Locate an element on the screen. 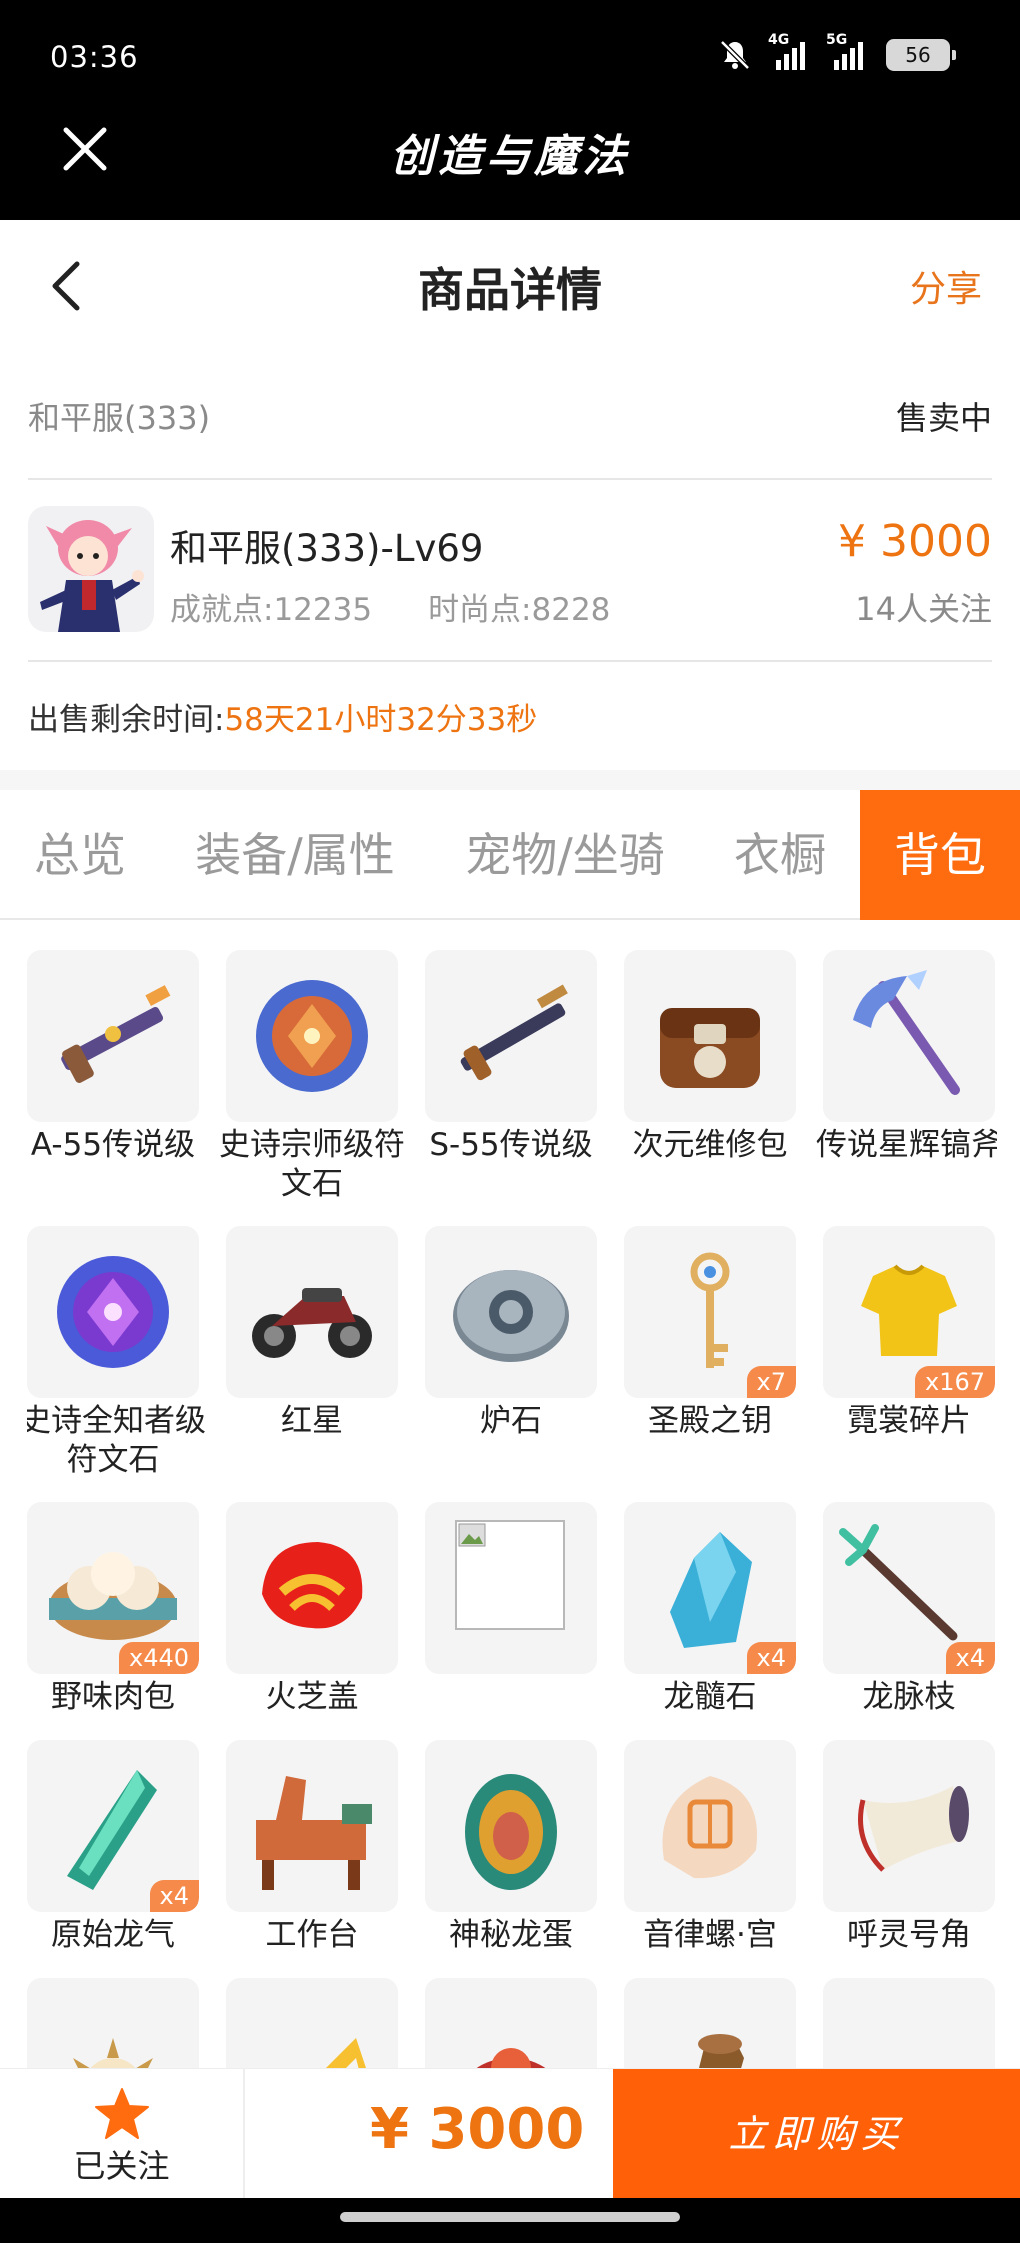 The width and height of the screenshot is (1020, 2243). page-title: 商品详情 is located at coordinates (510, 290).